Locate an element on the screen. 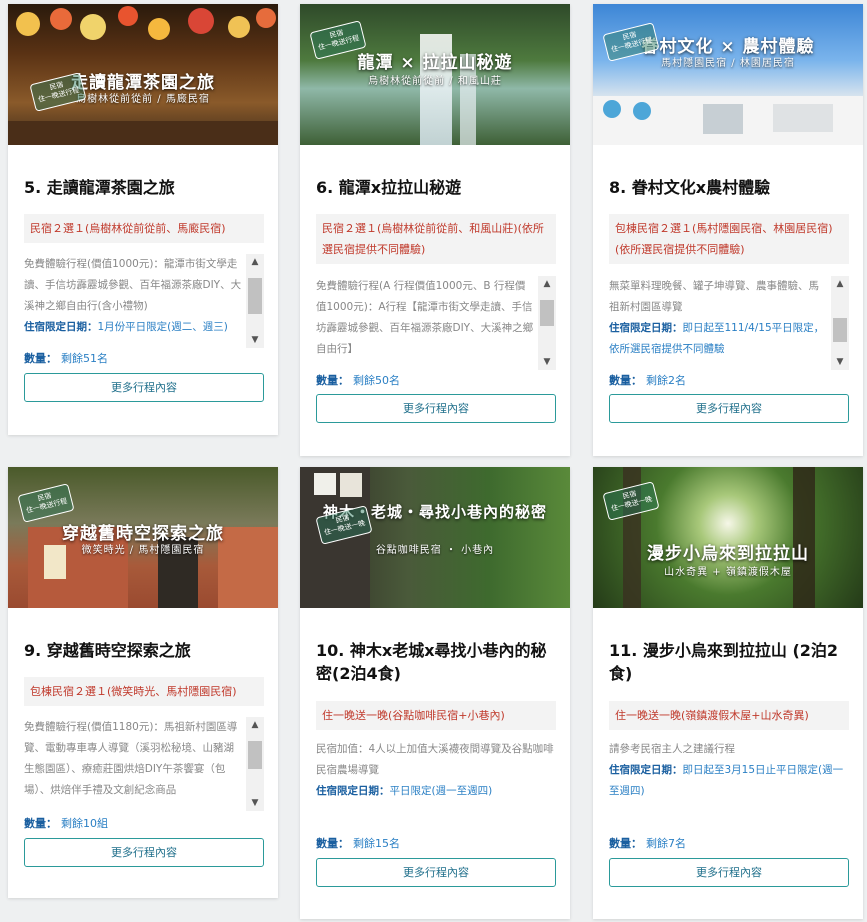 The image size is (867, 922). quantity: 數量： 剩餘2名 is located at coordinates (647, 380).